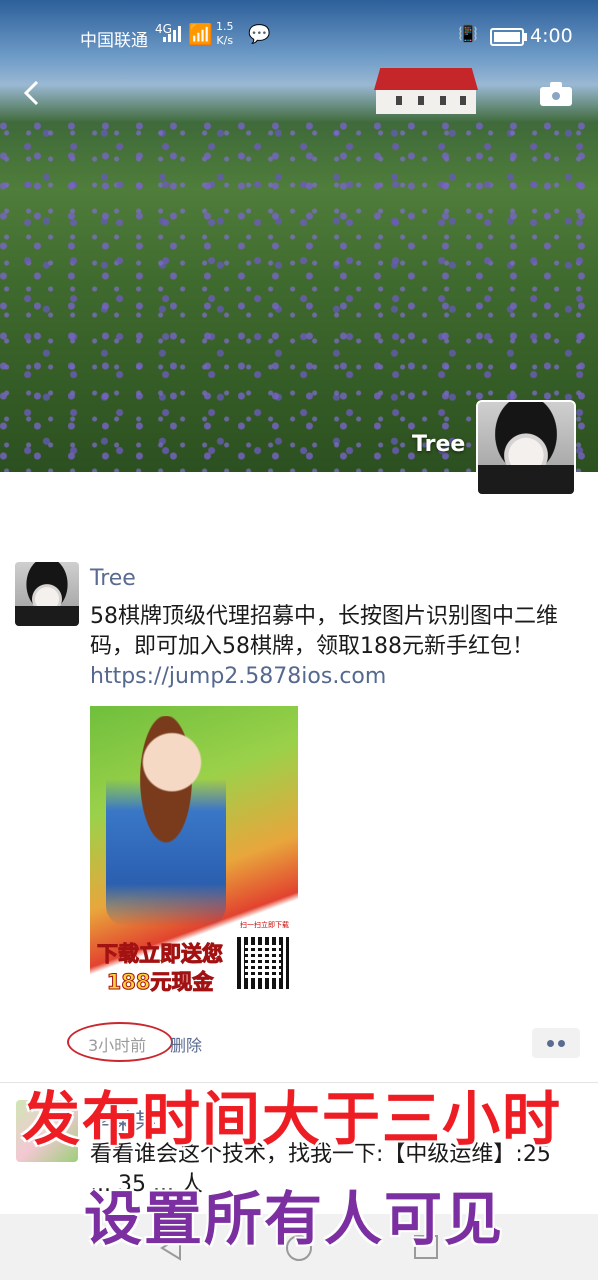 This screenshot has height=1280, width=598. I want to click on vibrate-icon: 📳, so click(468, 33).